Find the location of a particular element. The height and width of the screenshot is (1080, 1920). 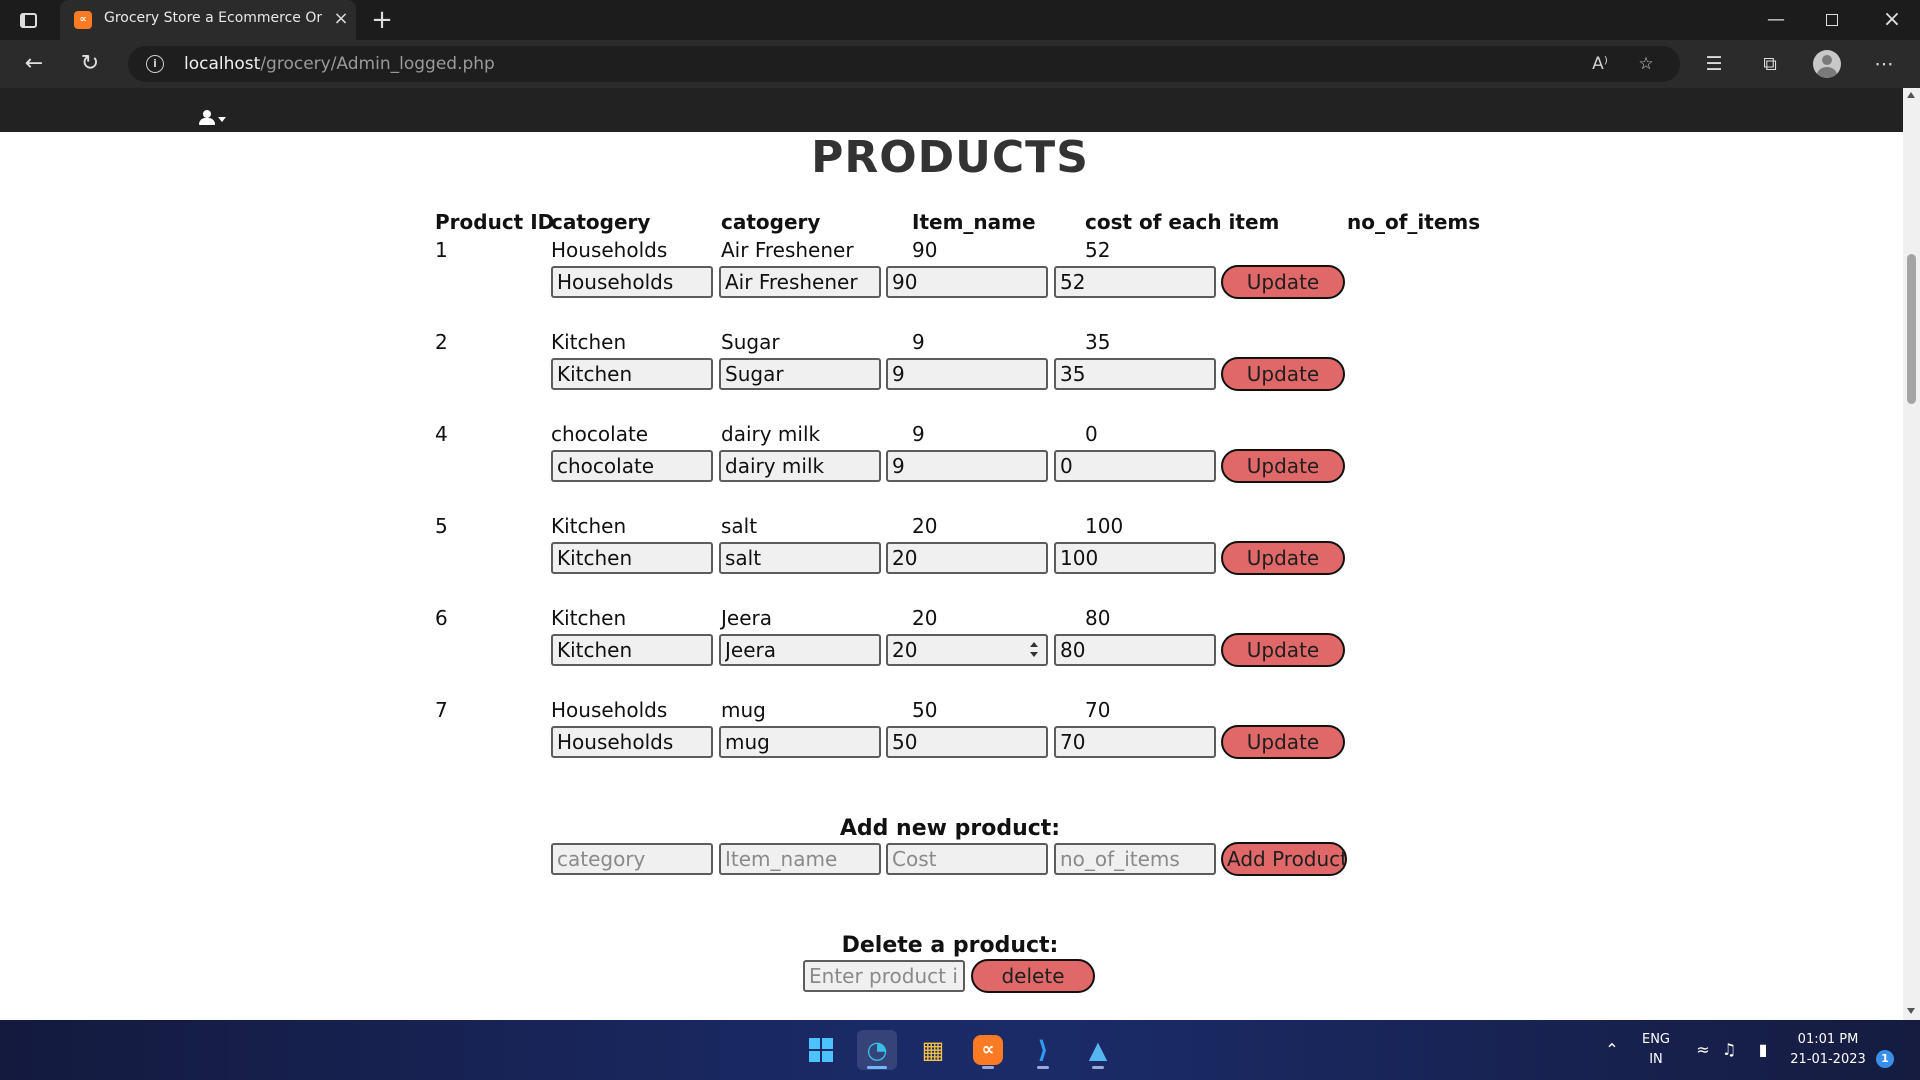

show-hidden-icons-icon: ⌃ is located at coordinates (1612, 1049).